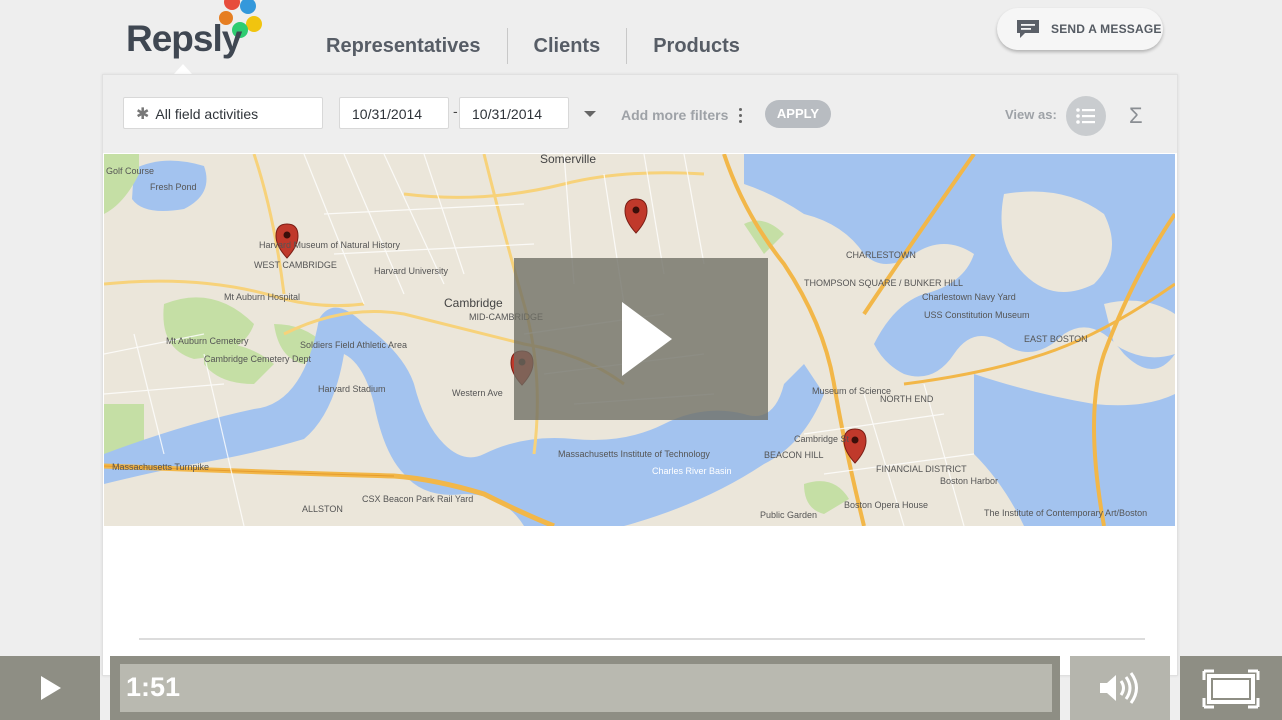 The height and width of the screenshot is (720, 1282). What do you see at coordinates (330, 245) in the screenshot?
I see `map-label: Harvard Museum of Natural History` at bounding box center [330, 245].